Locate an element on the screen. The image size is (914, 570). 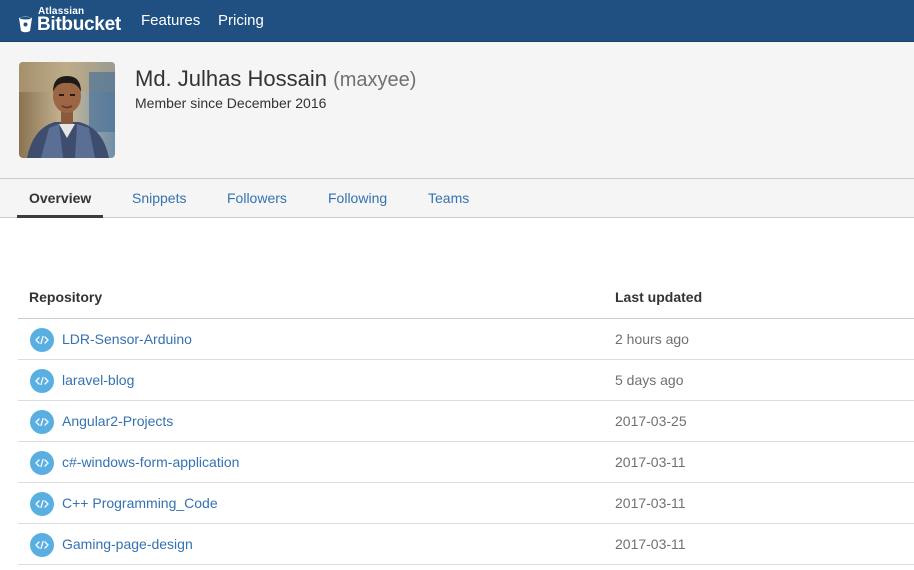
nav-pricing-link: Pricing is located at coordinates (241, 20).